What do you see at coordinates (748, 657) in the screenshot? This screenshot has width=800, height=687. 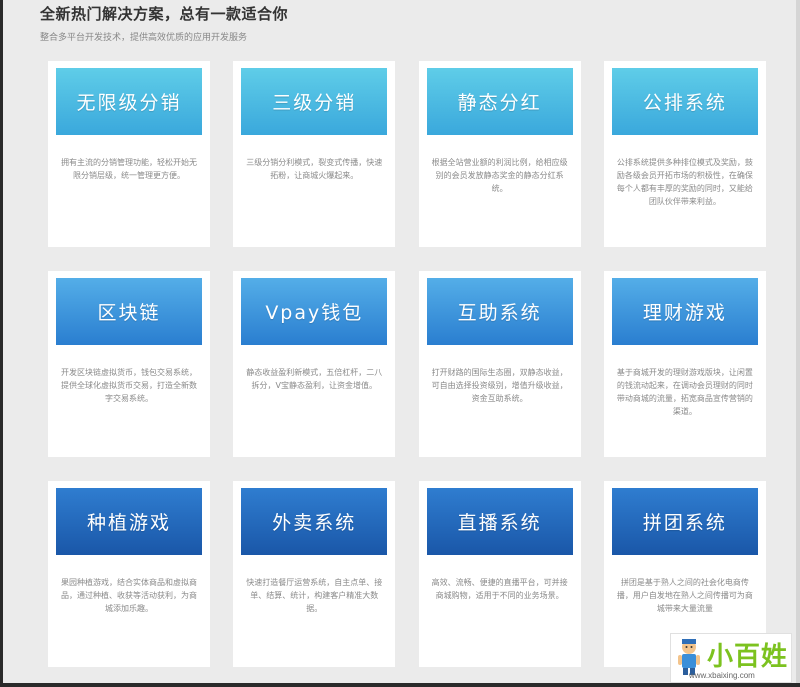 I see `watermark-title: 小百姓` at bounding box center [748, 657].